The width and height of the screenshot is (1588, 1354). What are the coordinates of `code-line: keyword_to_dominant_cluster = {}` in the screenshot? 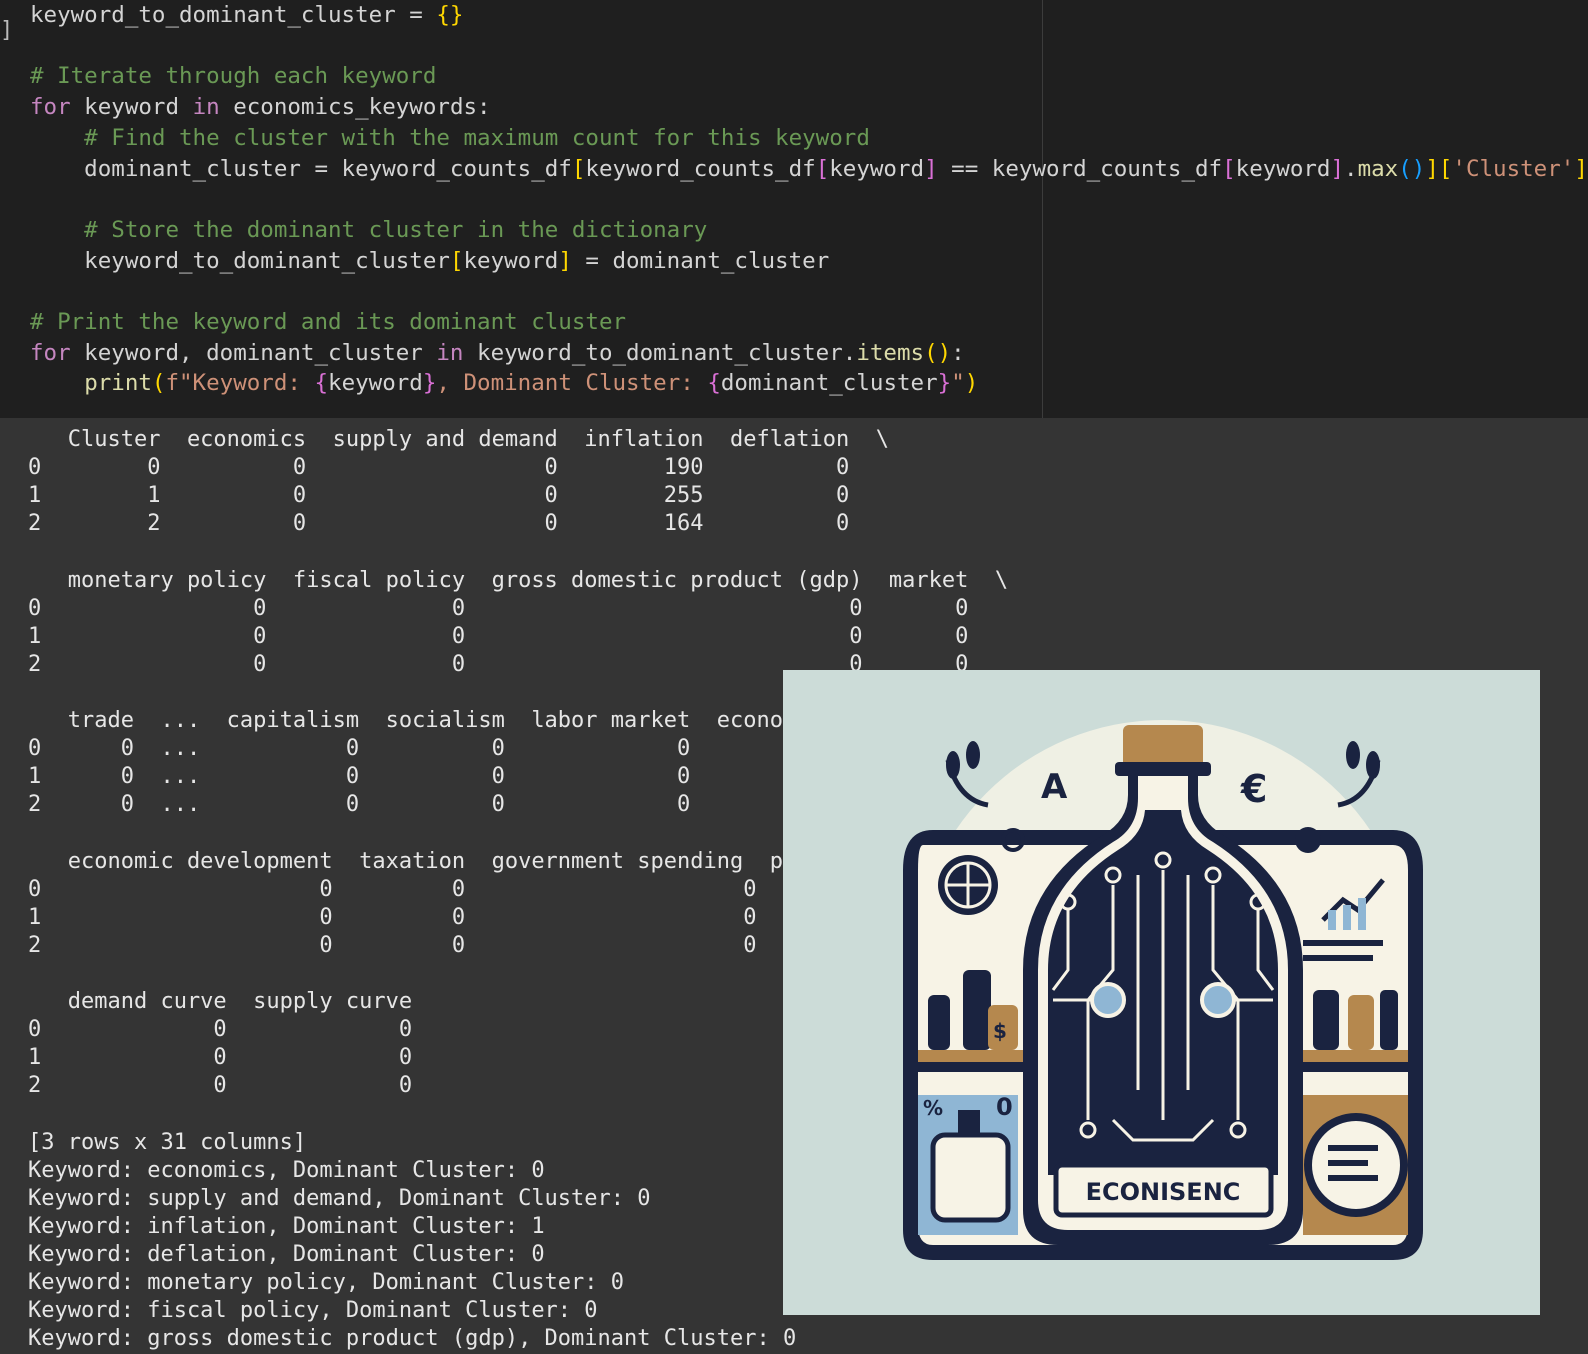 It's located at (246, 15).